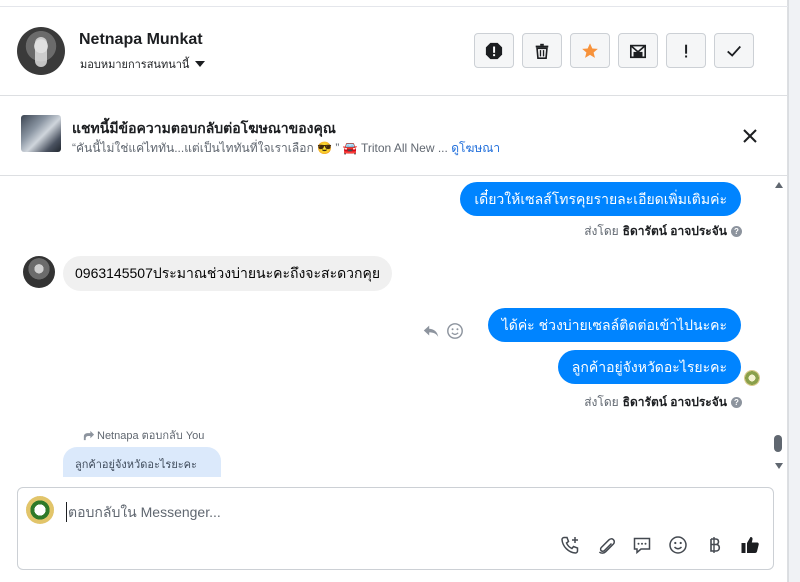 The width and height of the screenshot is (800, 582). I want to click on phone-plus-icon, so click(570, 545).